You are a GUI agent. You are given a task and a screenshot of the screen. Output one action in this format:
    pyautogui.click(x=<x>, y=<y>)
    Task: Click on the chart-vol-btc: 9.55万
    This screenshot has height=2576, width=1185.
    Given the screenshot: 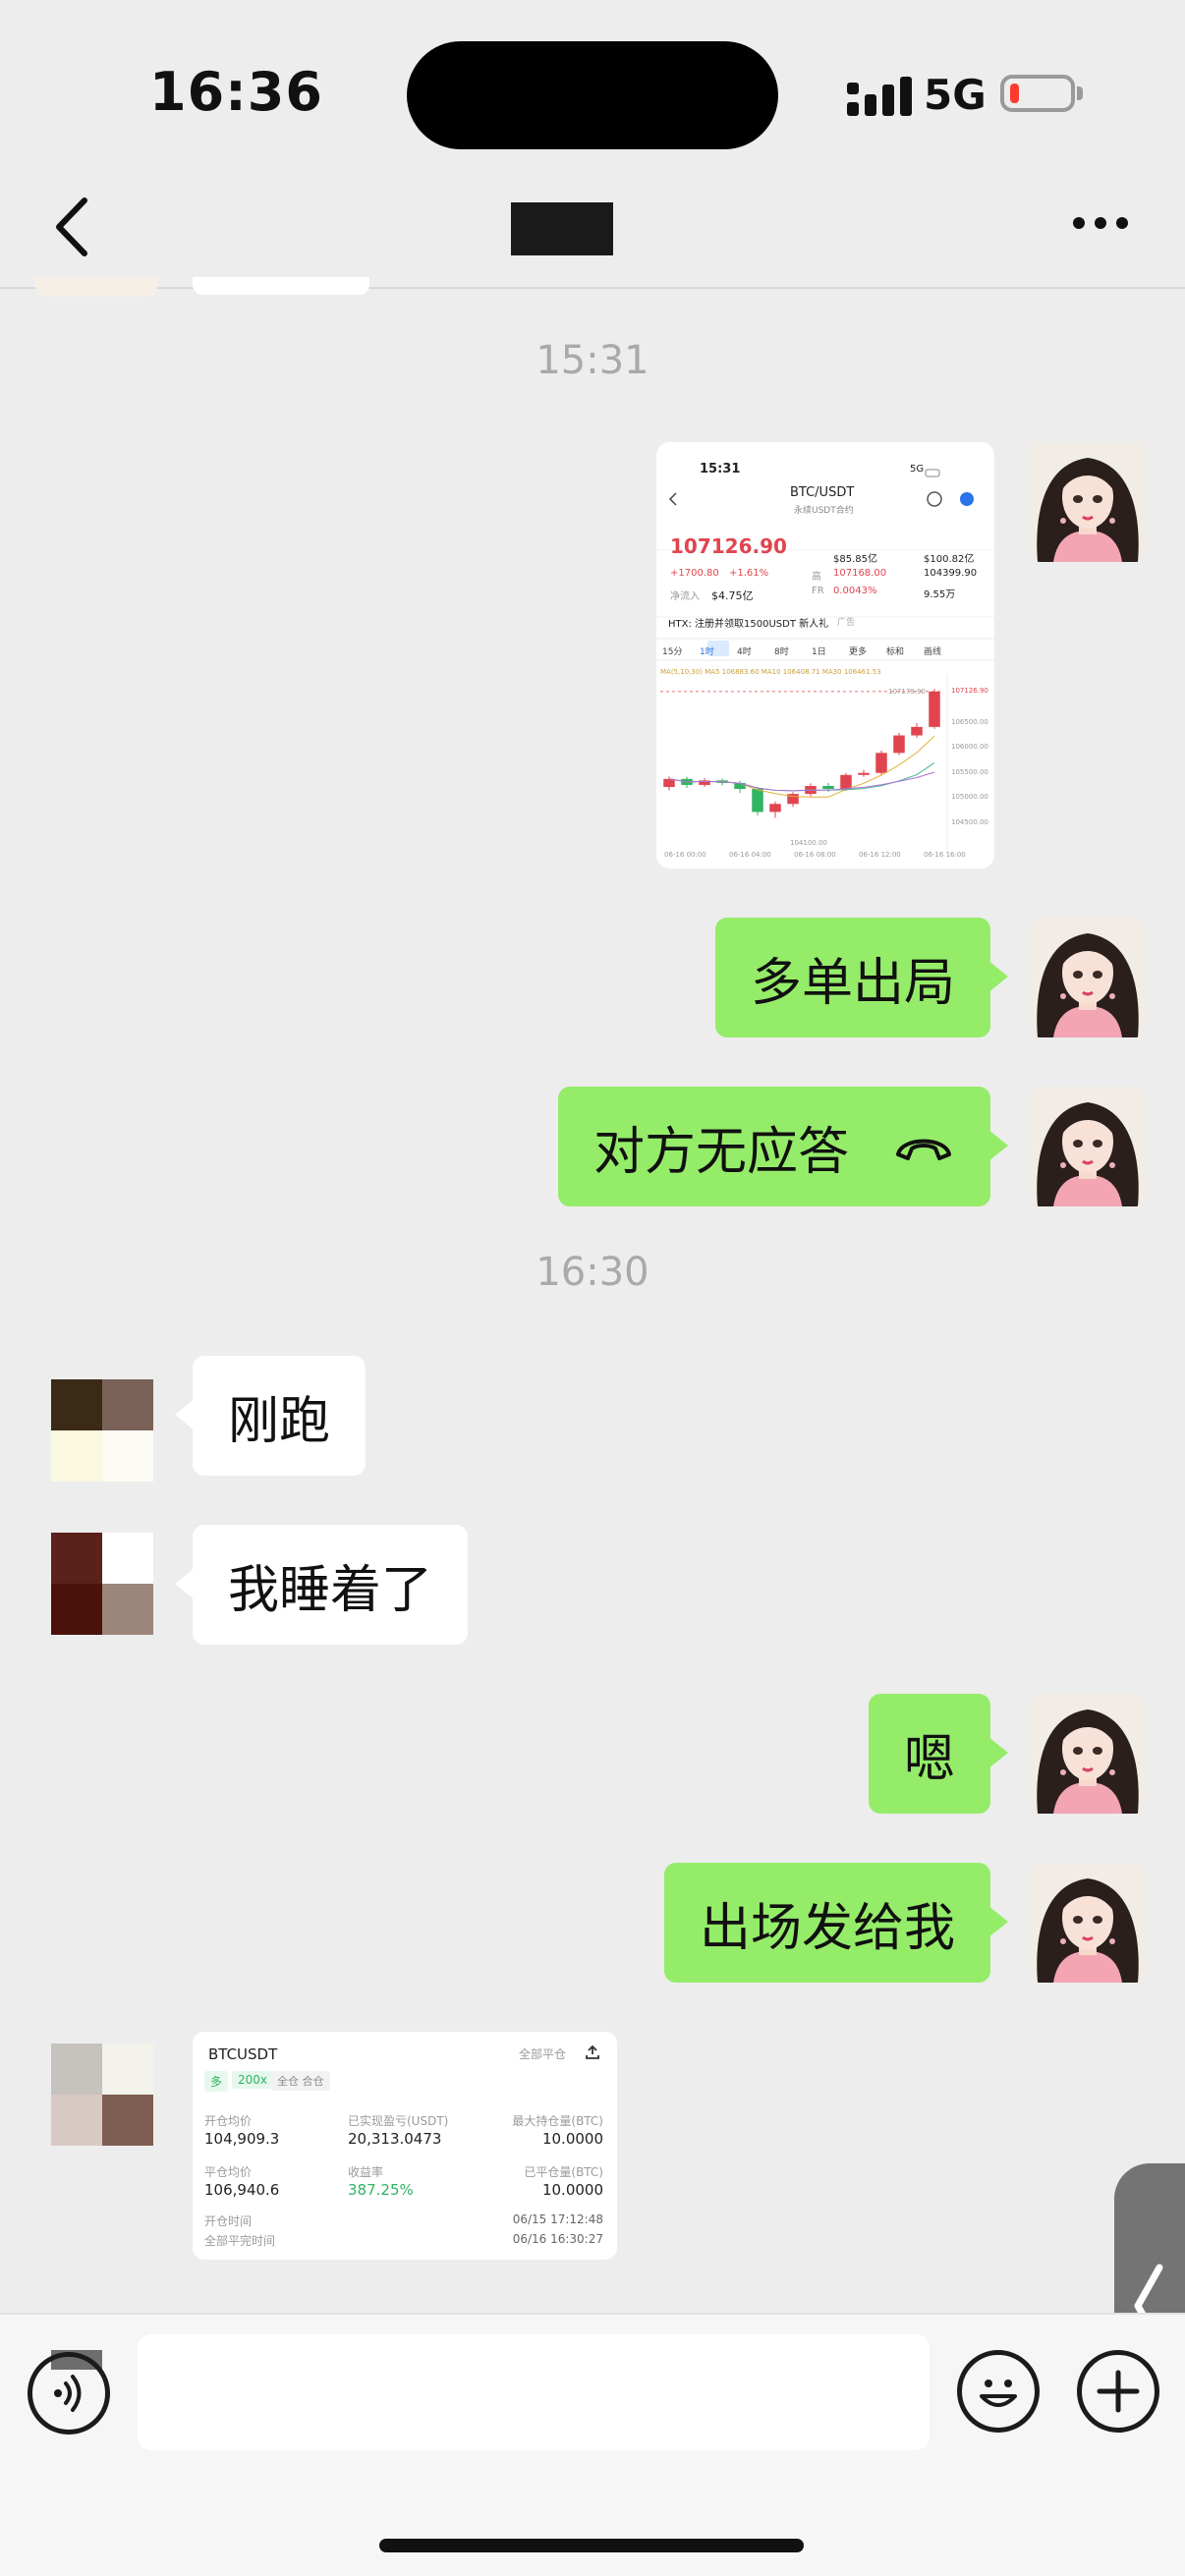 What is the action you would take?
    pyautogui.click(x=940, y=594)
    